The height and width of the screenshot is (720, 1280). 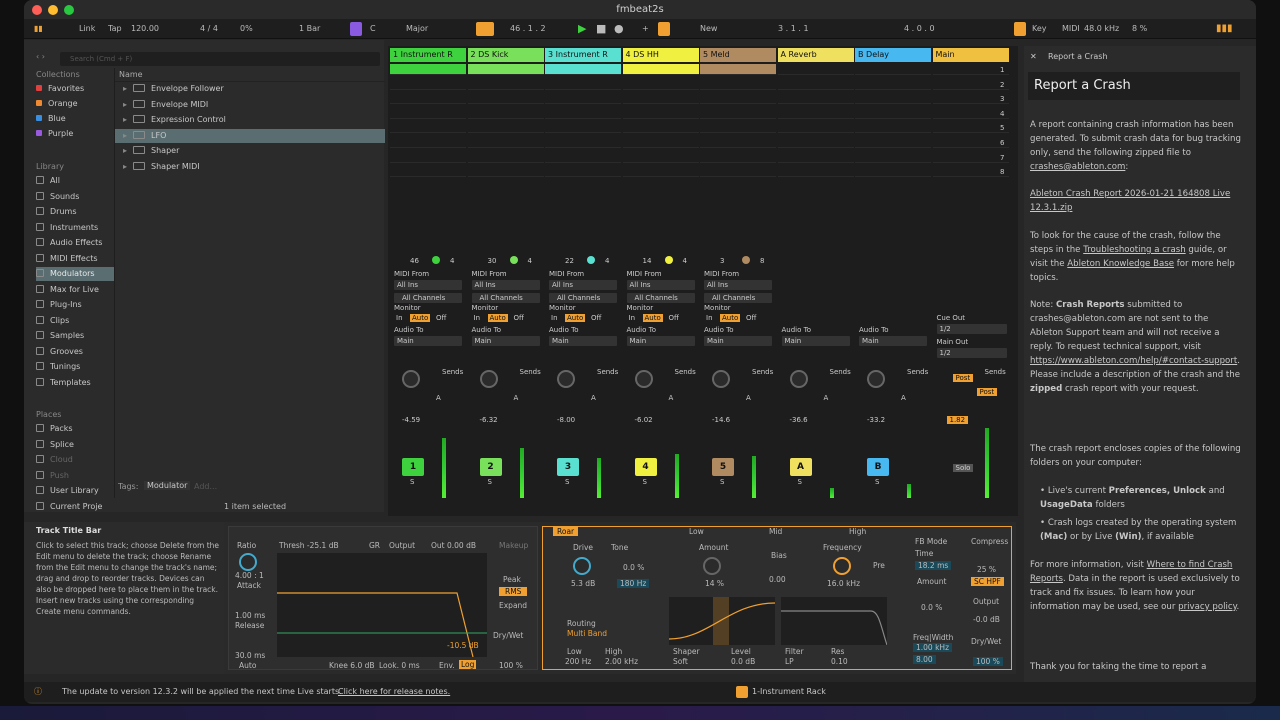 I want to click on record-icon: ●, so click(x=619, y=29).